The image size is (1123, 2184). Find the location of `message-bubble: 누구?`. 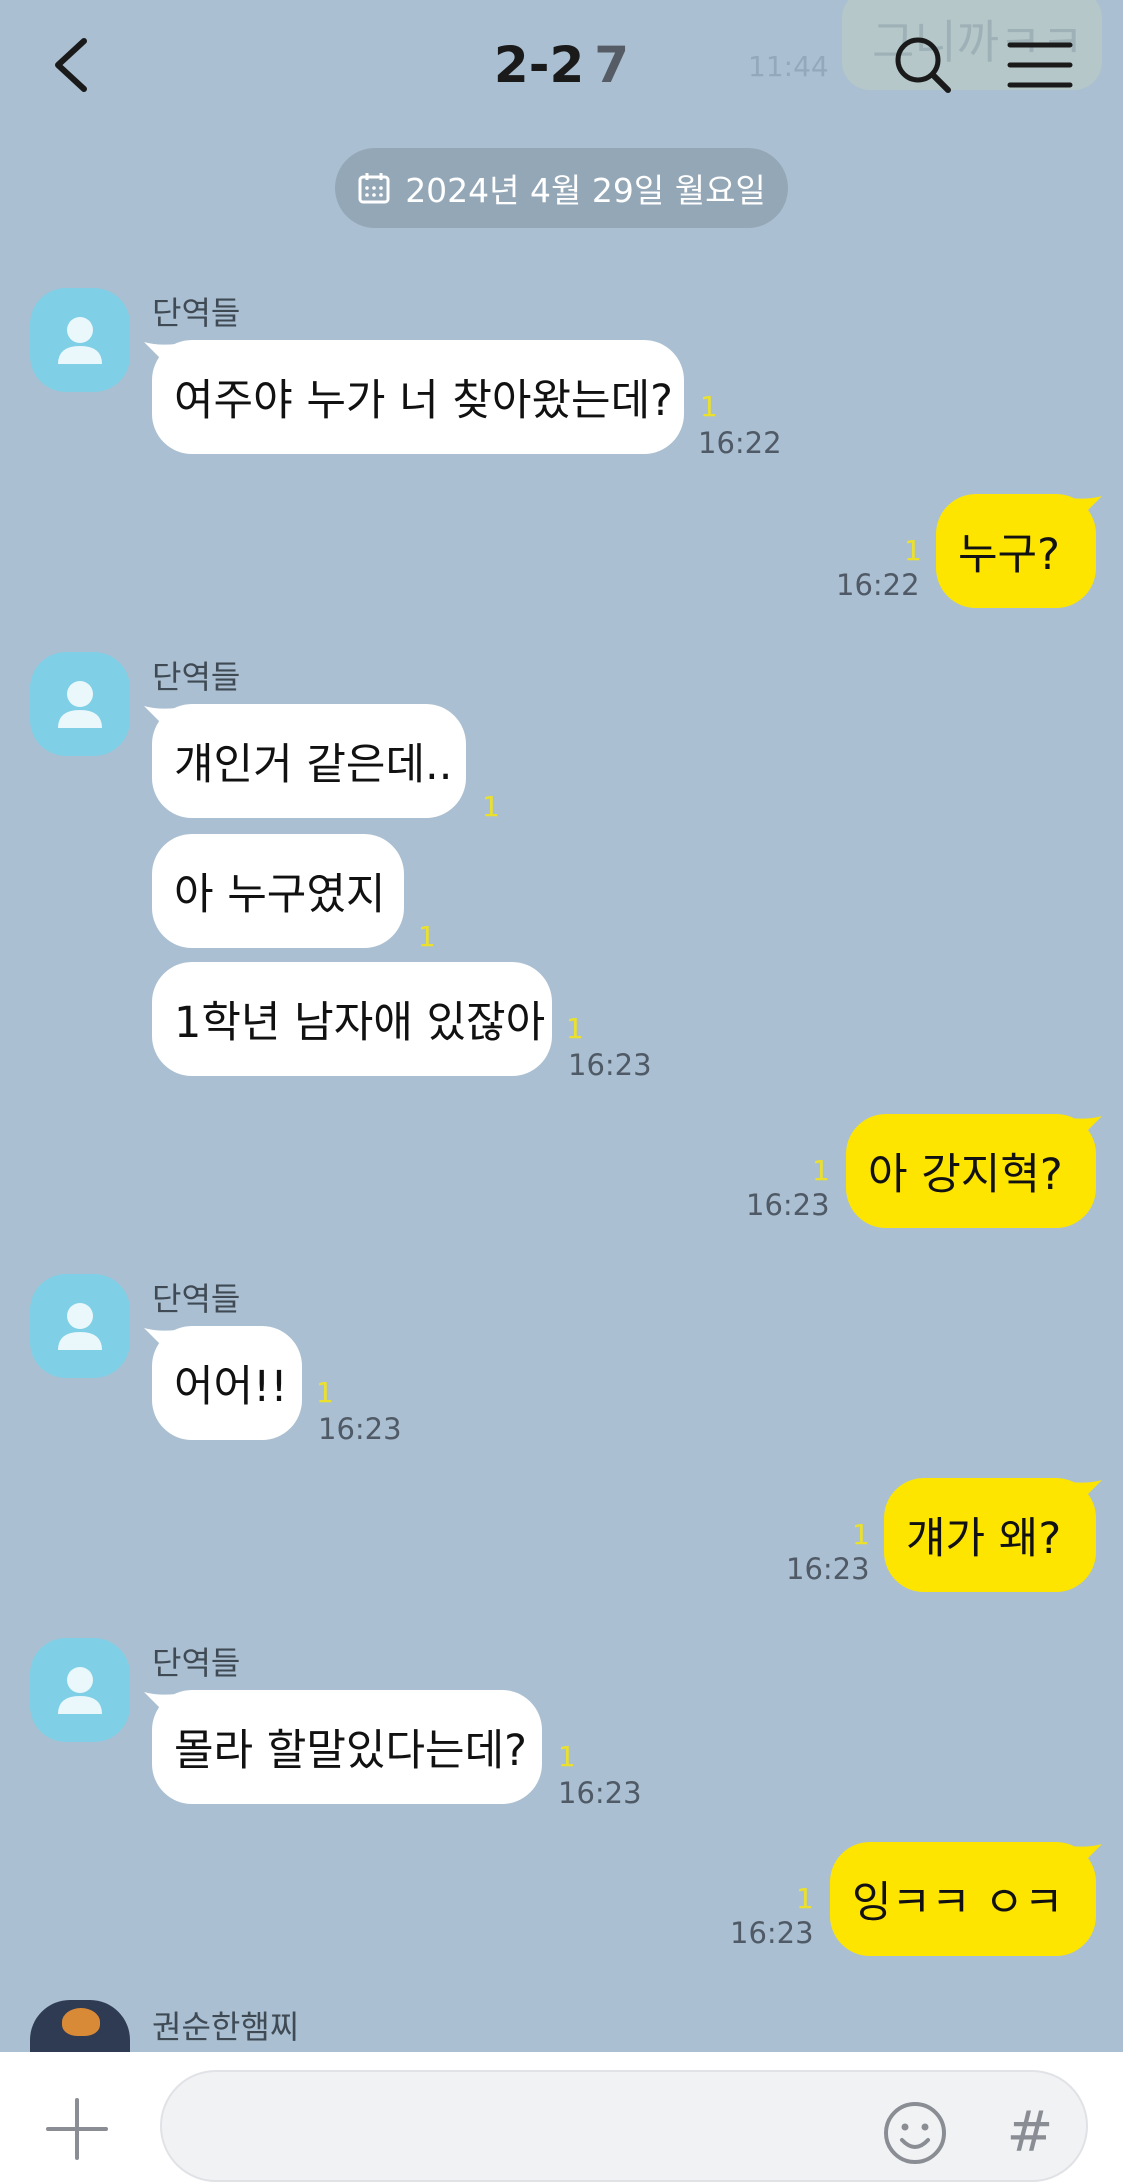

message-bubble: 누구? is located at coordinates (1016, 551).